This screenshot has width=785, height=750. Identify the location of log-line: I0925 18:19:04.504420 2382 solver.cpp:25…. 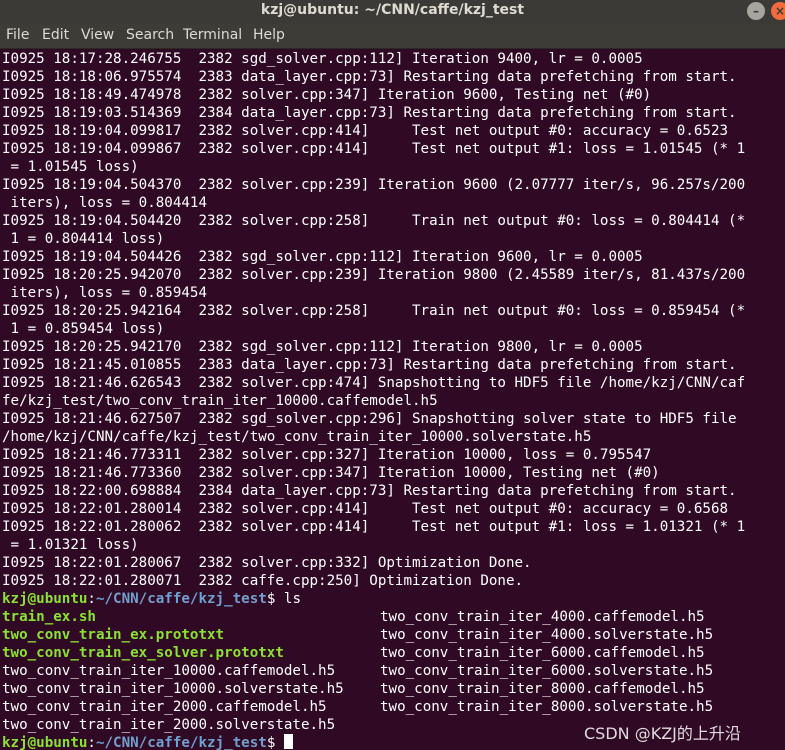
(374, 221).